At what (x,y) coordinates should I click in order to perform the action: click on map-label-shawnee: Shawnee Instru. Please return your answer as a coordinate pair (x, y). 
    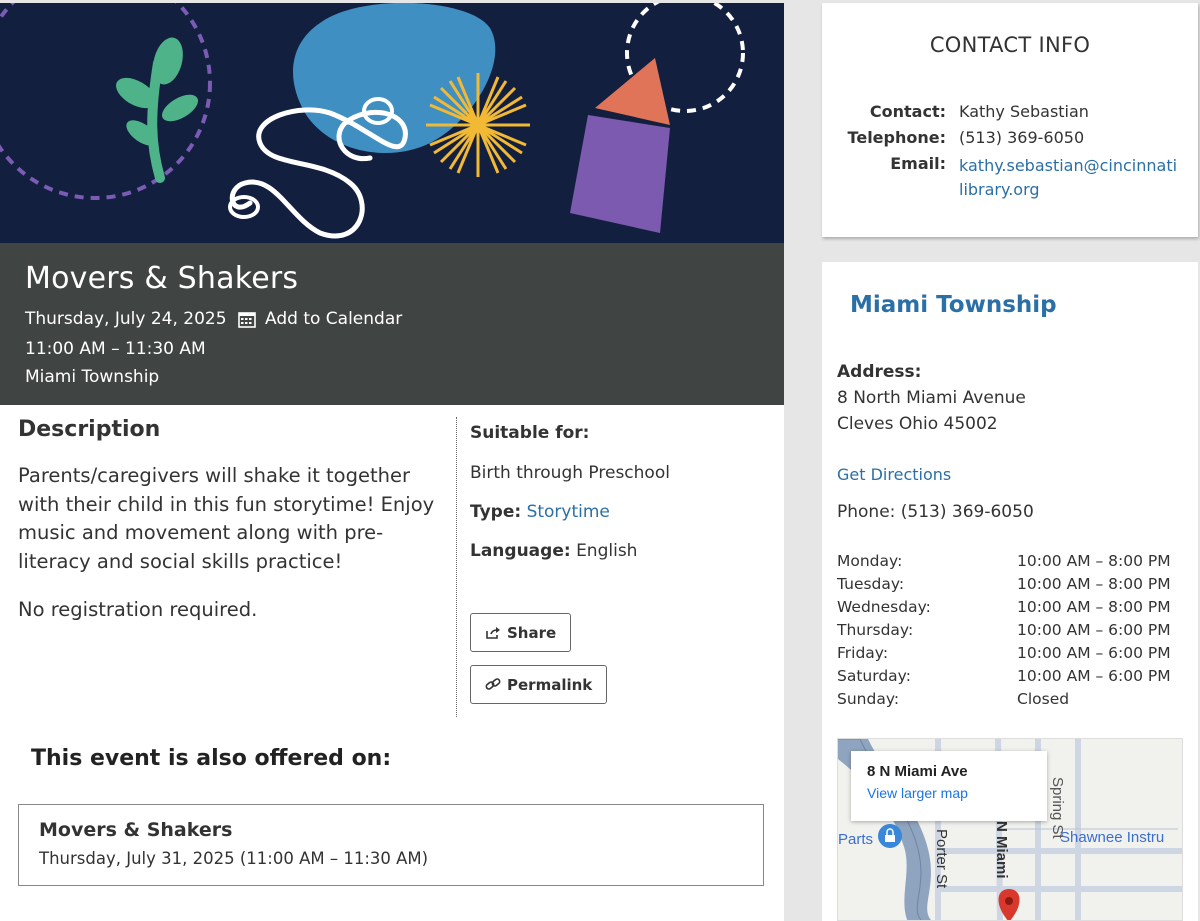
    Looking at the image, I should click on (1112, 837).